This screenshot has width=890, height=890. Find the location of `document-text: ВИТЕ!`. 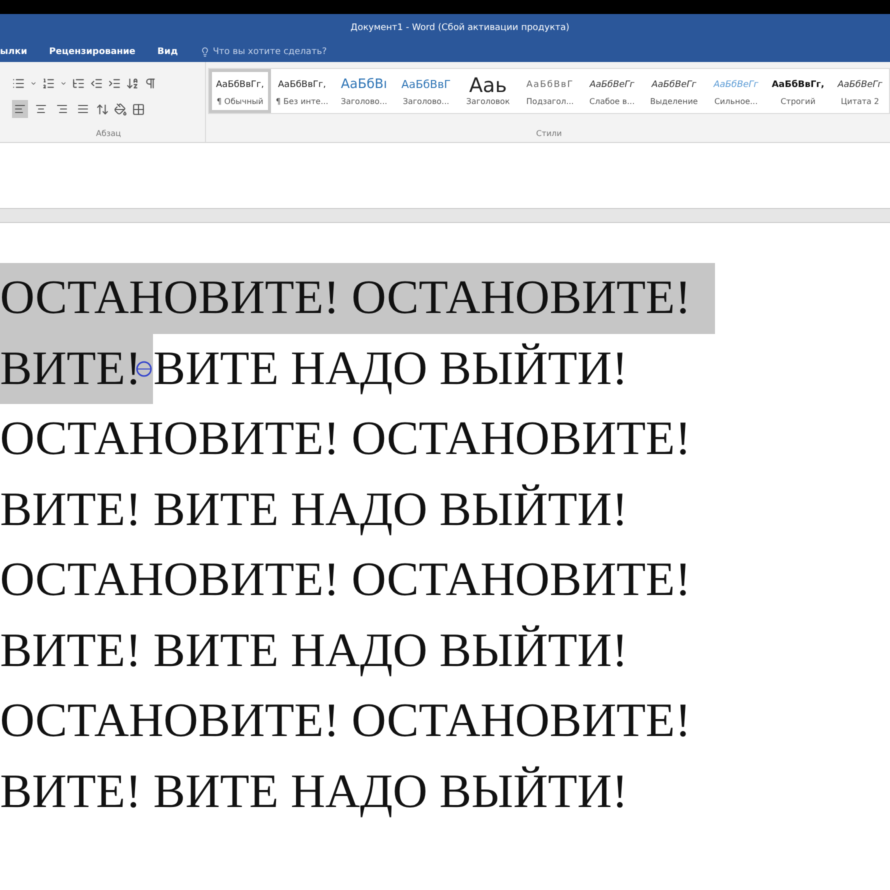

document-text: ВИТЕ! is located at coordinates (77, 369).